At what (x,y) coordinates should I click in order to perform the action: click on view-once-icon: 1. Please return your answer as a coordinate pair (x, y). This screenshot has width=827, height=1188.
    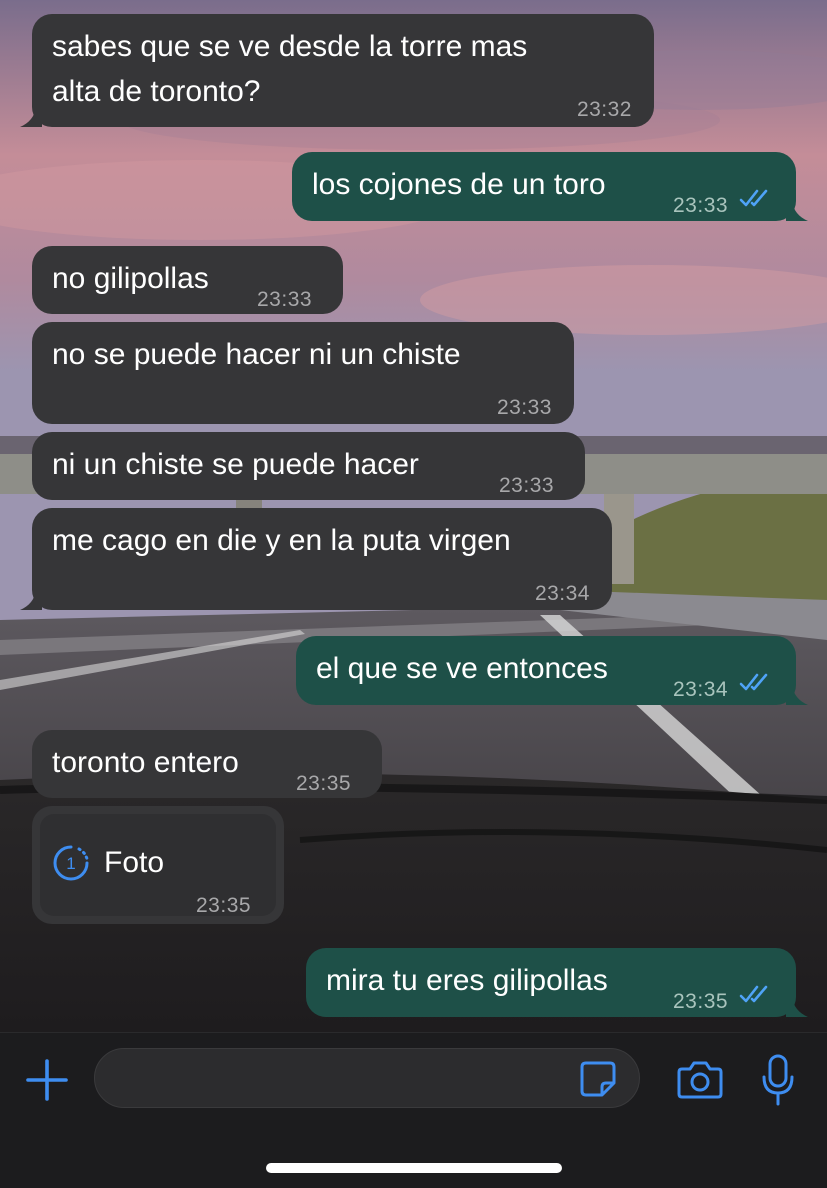
    Looking at the image, I should click on (71, 863).